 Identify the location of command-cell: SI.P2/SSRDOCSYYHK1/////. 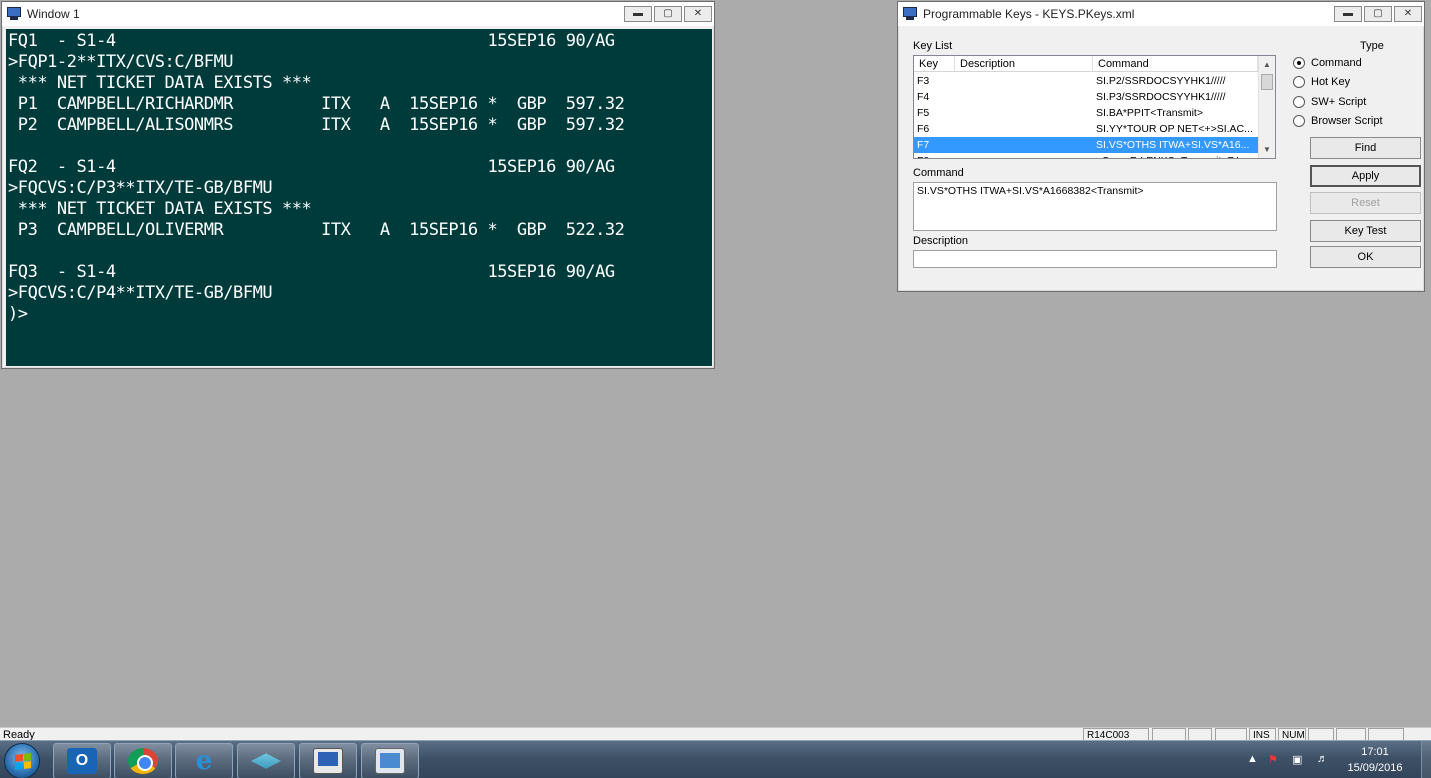
(1161, 81).